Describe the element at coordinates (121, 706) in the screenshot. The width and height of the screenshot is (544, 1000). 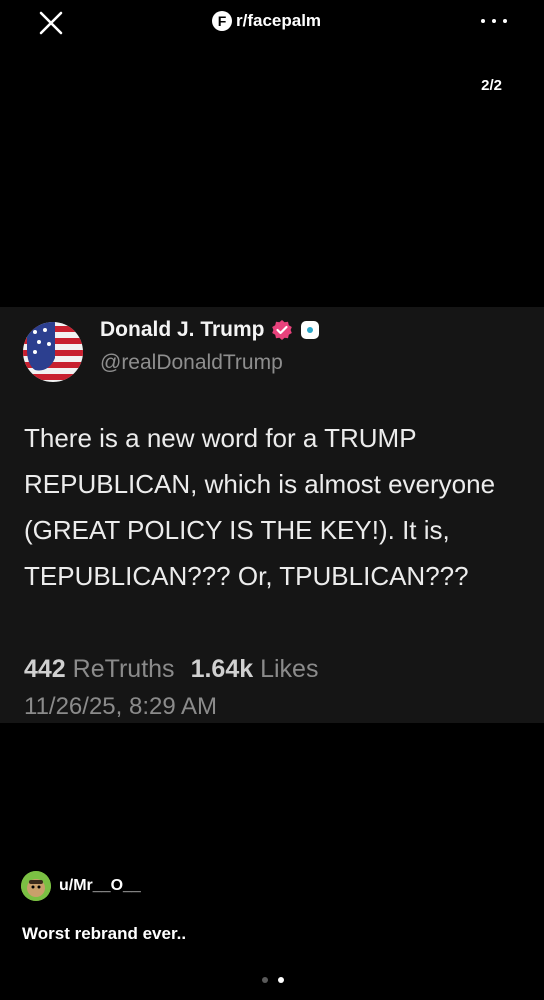
I see `post-date: 11/26/25, 8:29 AM` at that location.